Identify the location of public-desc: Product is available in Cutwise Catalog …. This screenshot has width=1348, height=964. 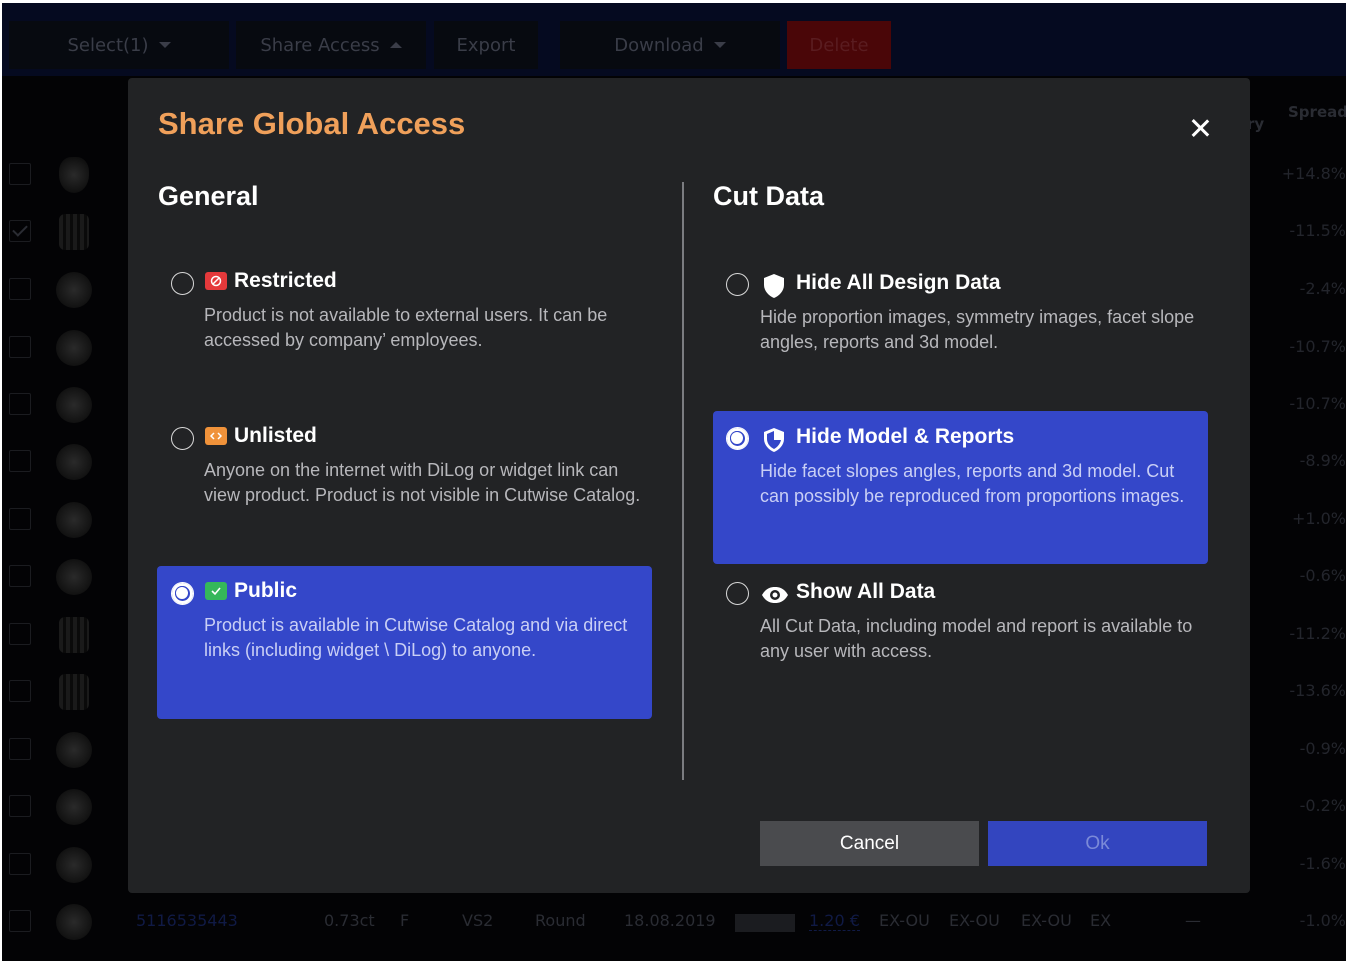
(416, 637).